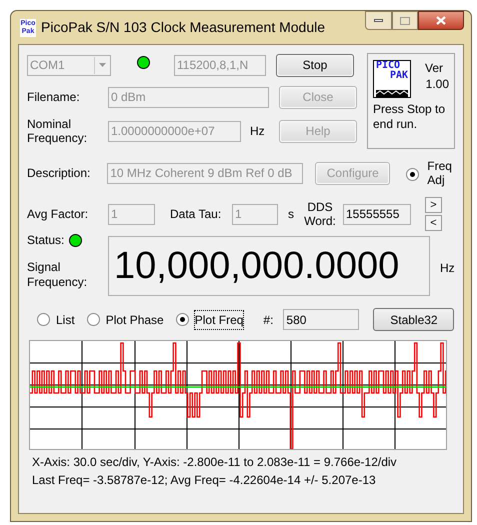  Describe the element at coordinates (434, 68) in the screenshot. I see `version-label: Ver` at that location.